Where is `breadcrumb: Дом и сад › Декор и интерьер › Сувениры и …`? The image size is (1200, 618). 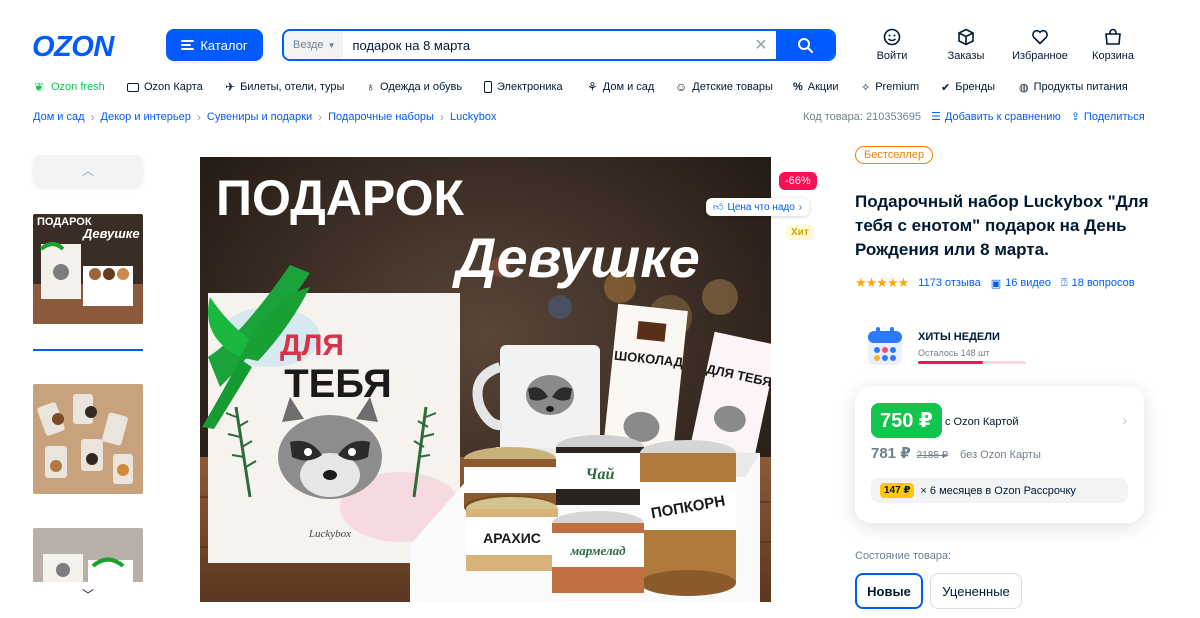 breadcrumb: Дом и сад › Декор и интерьер › Сувениры и … is located at coordinates (264, 117).